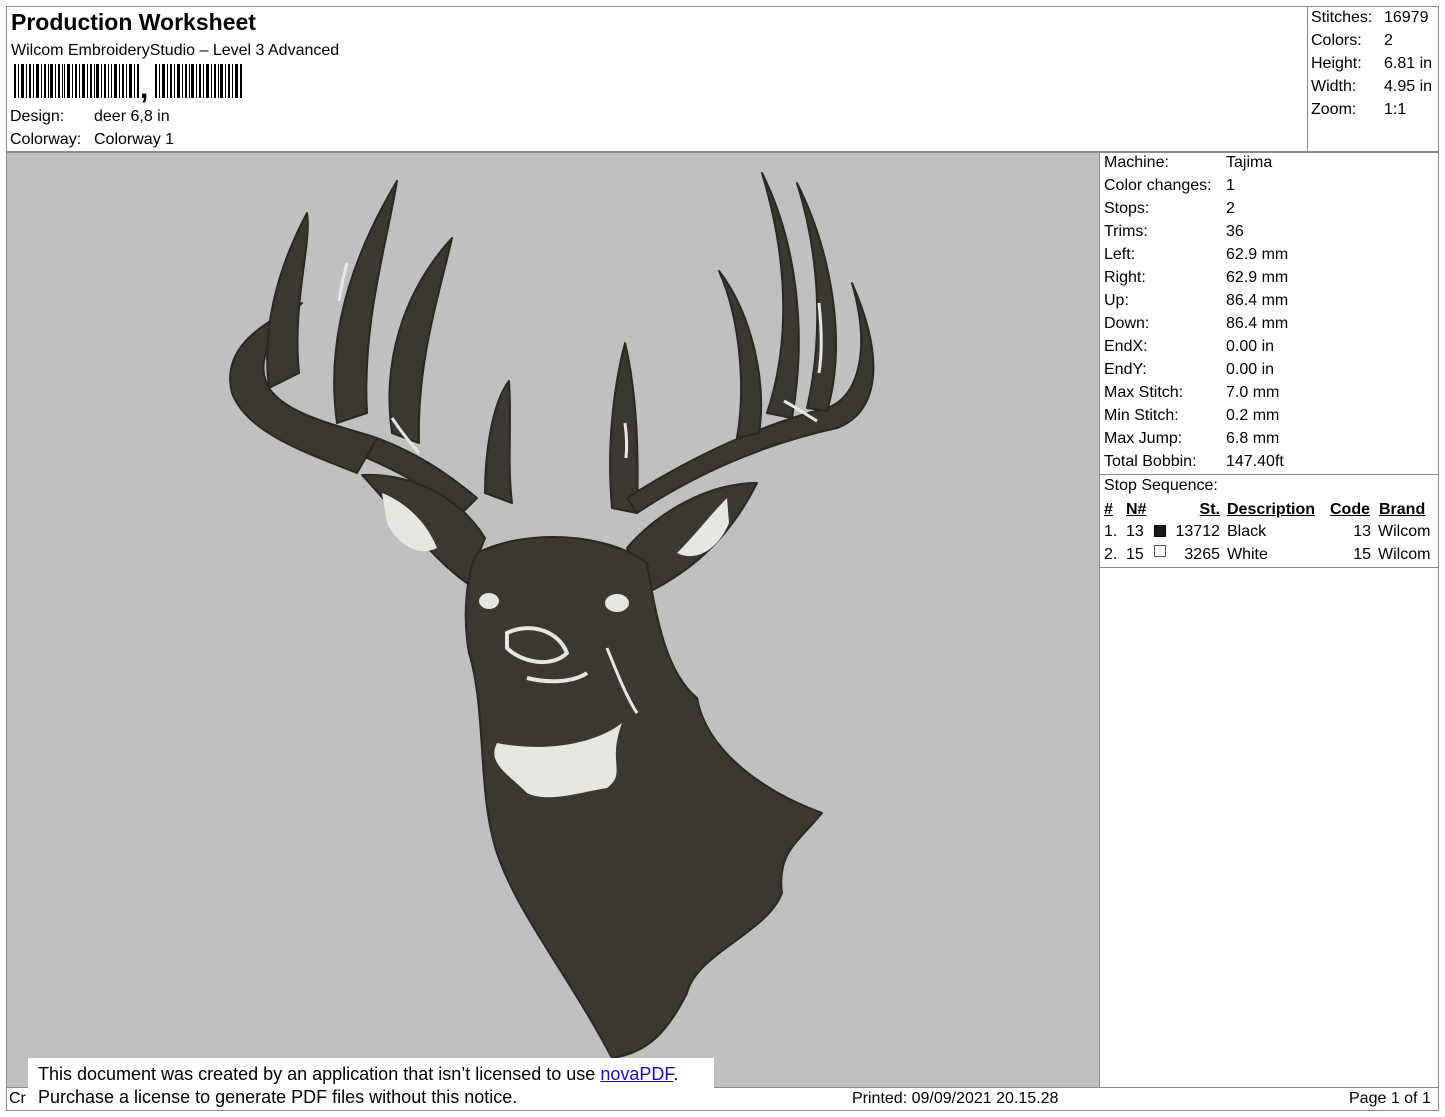  Describe the element at coordinates (134, 139) in the screenshot. I see `colorway-value: Colorway 1` at that location.